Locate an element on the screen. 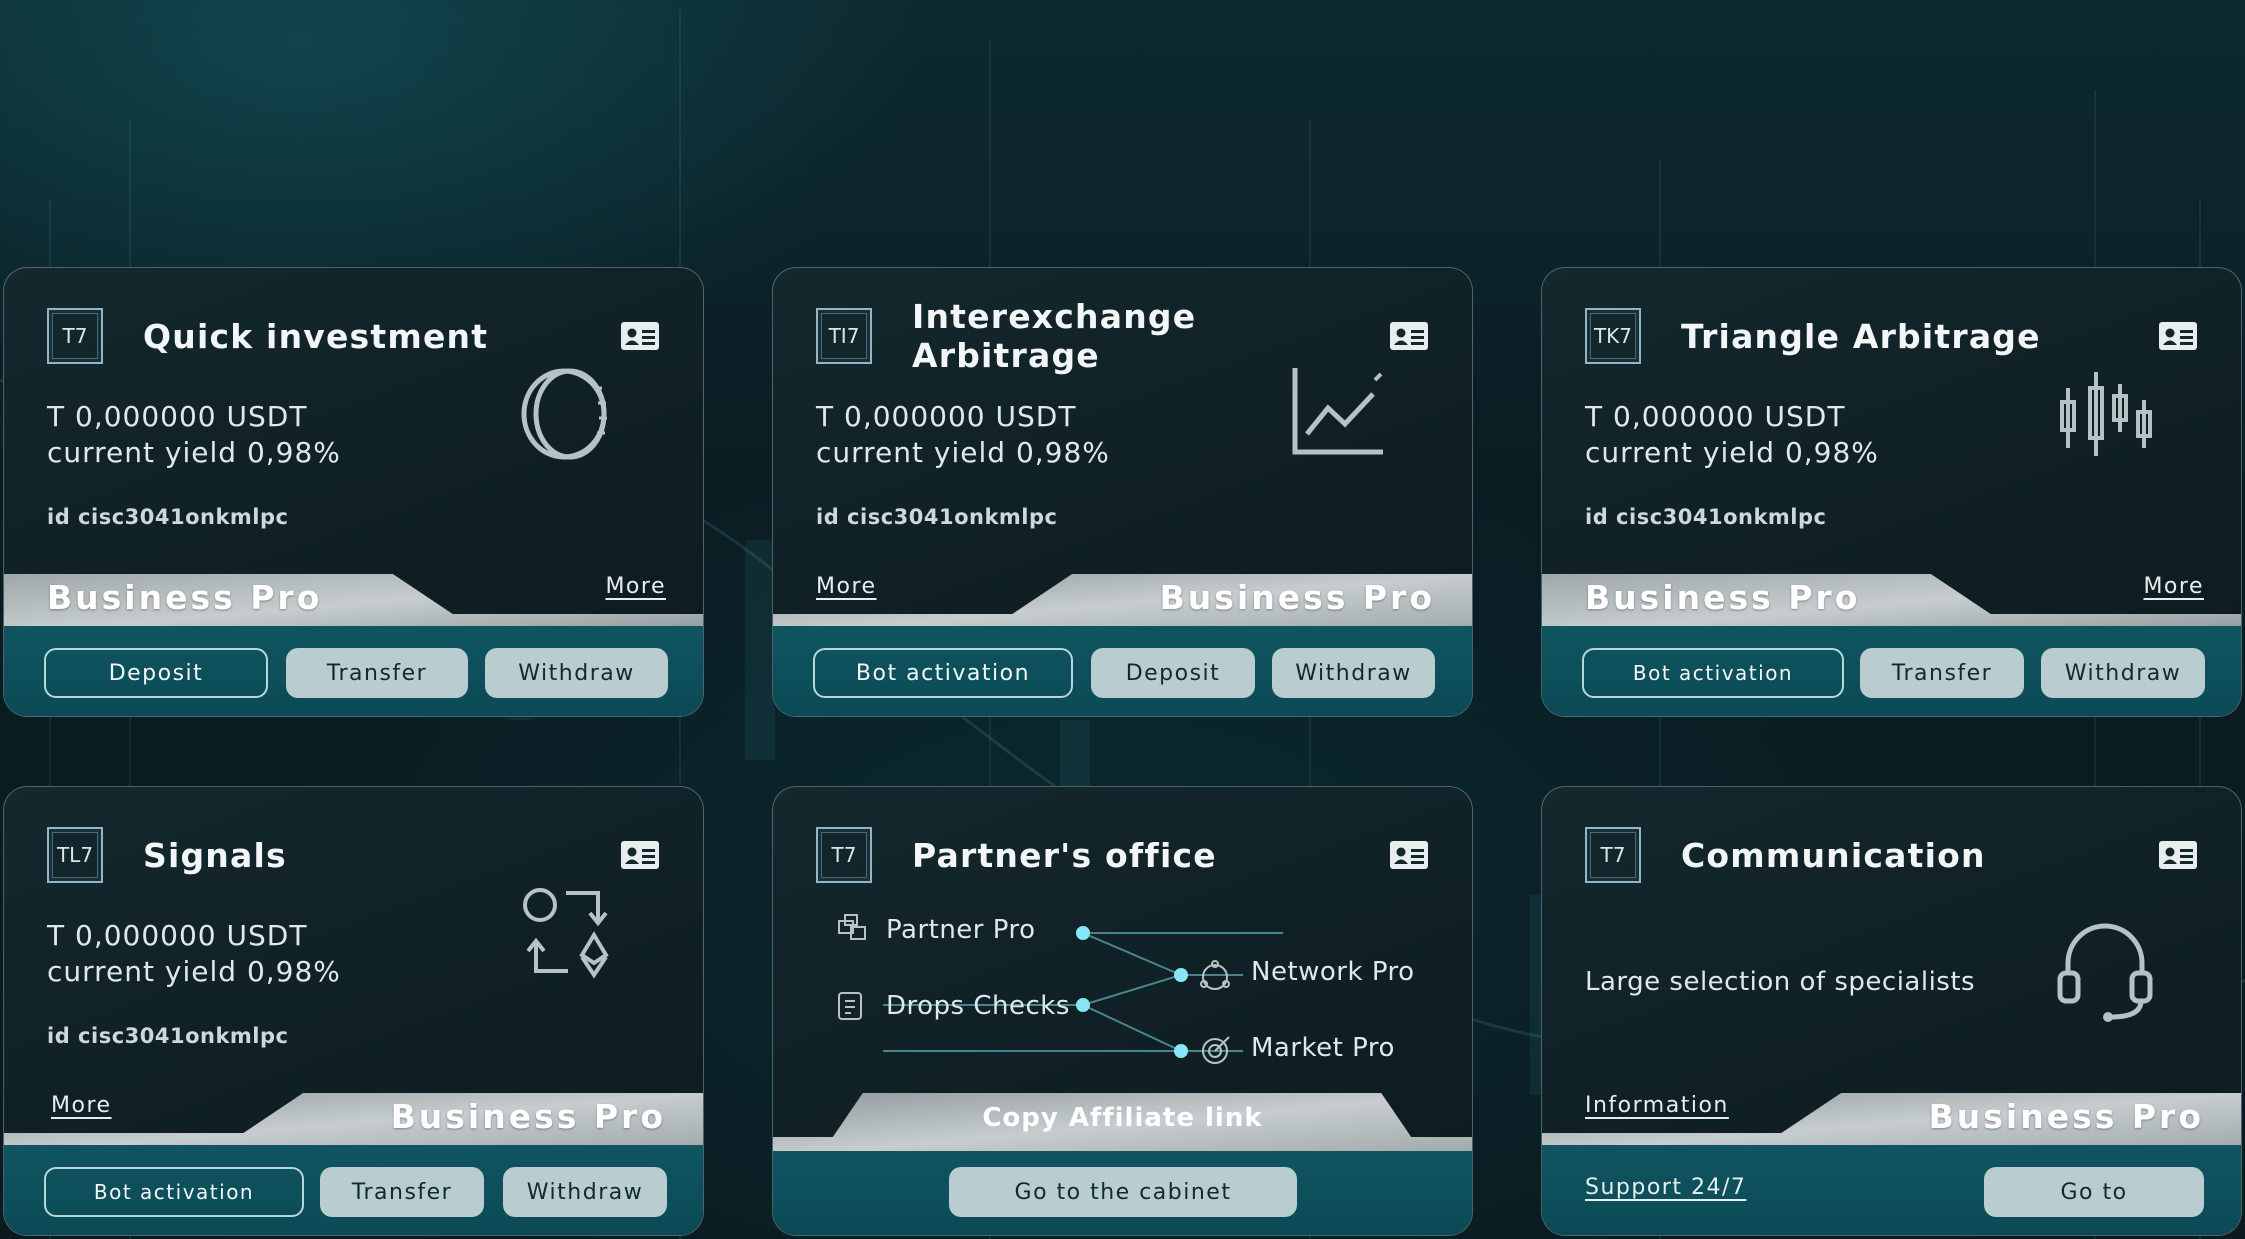 This screenshot has width=2245, height=1239. card-actions: Bot activation Deposit Withdraw is located at coordinates (1122, 671).